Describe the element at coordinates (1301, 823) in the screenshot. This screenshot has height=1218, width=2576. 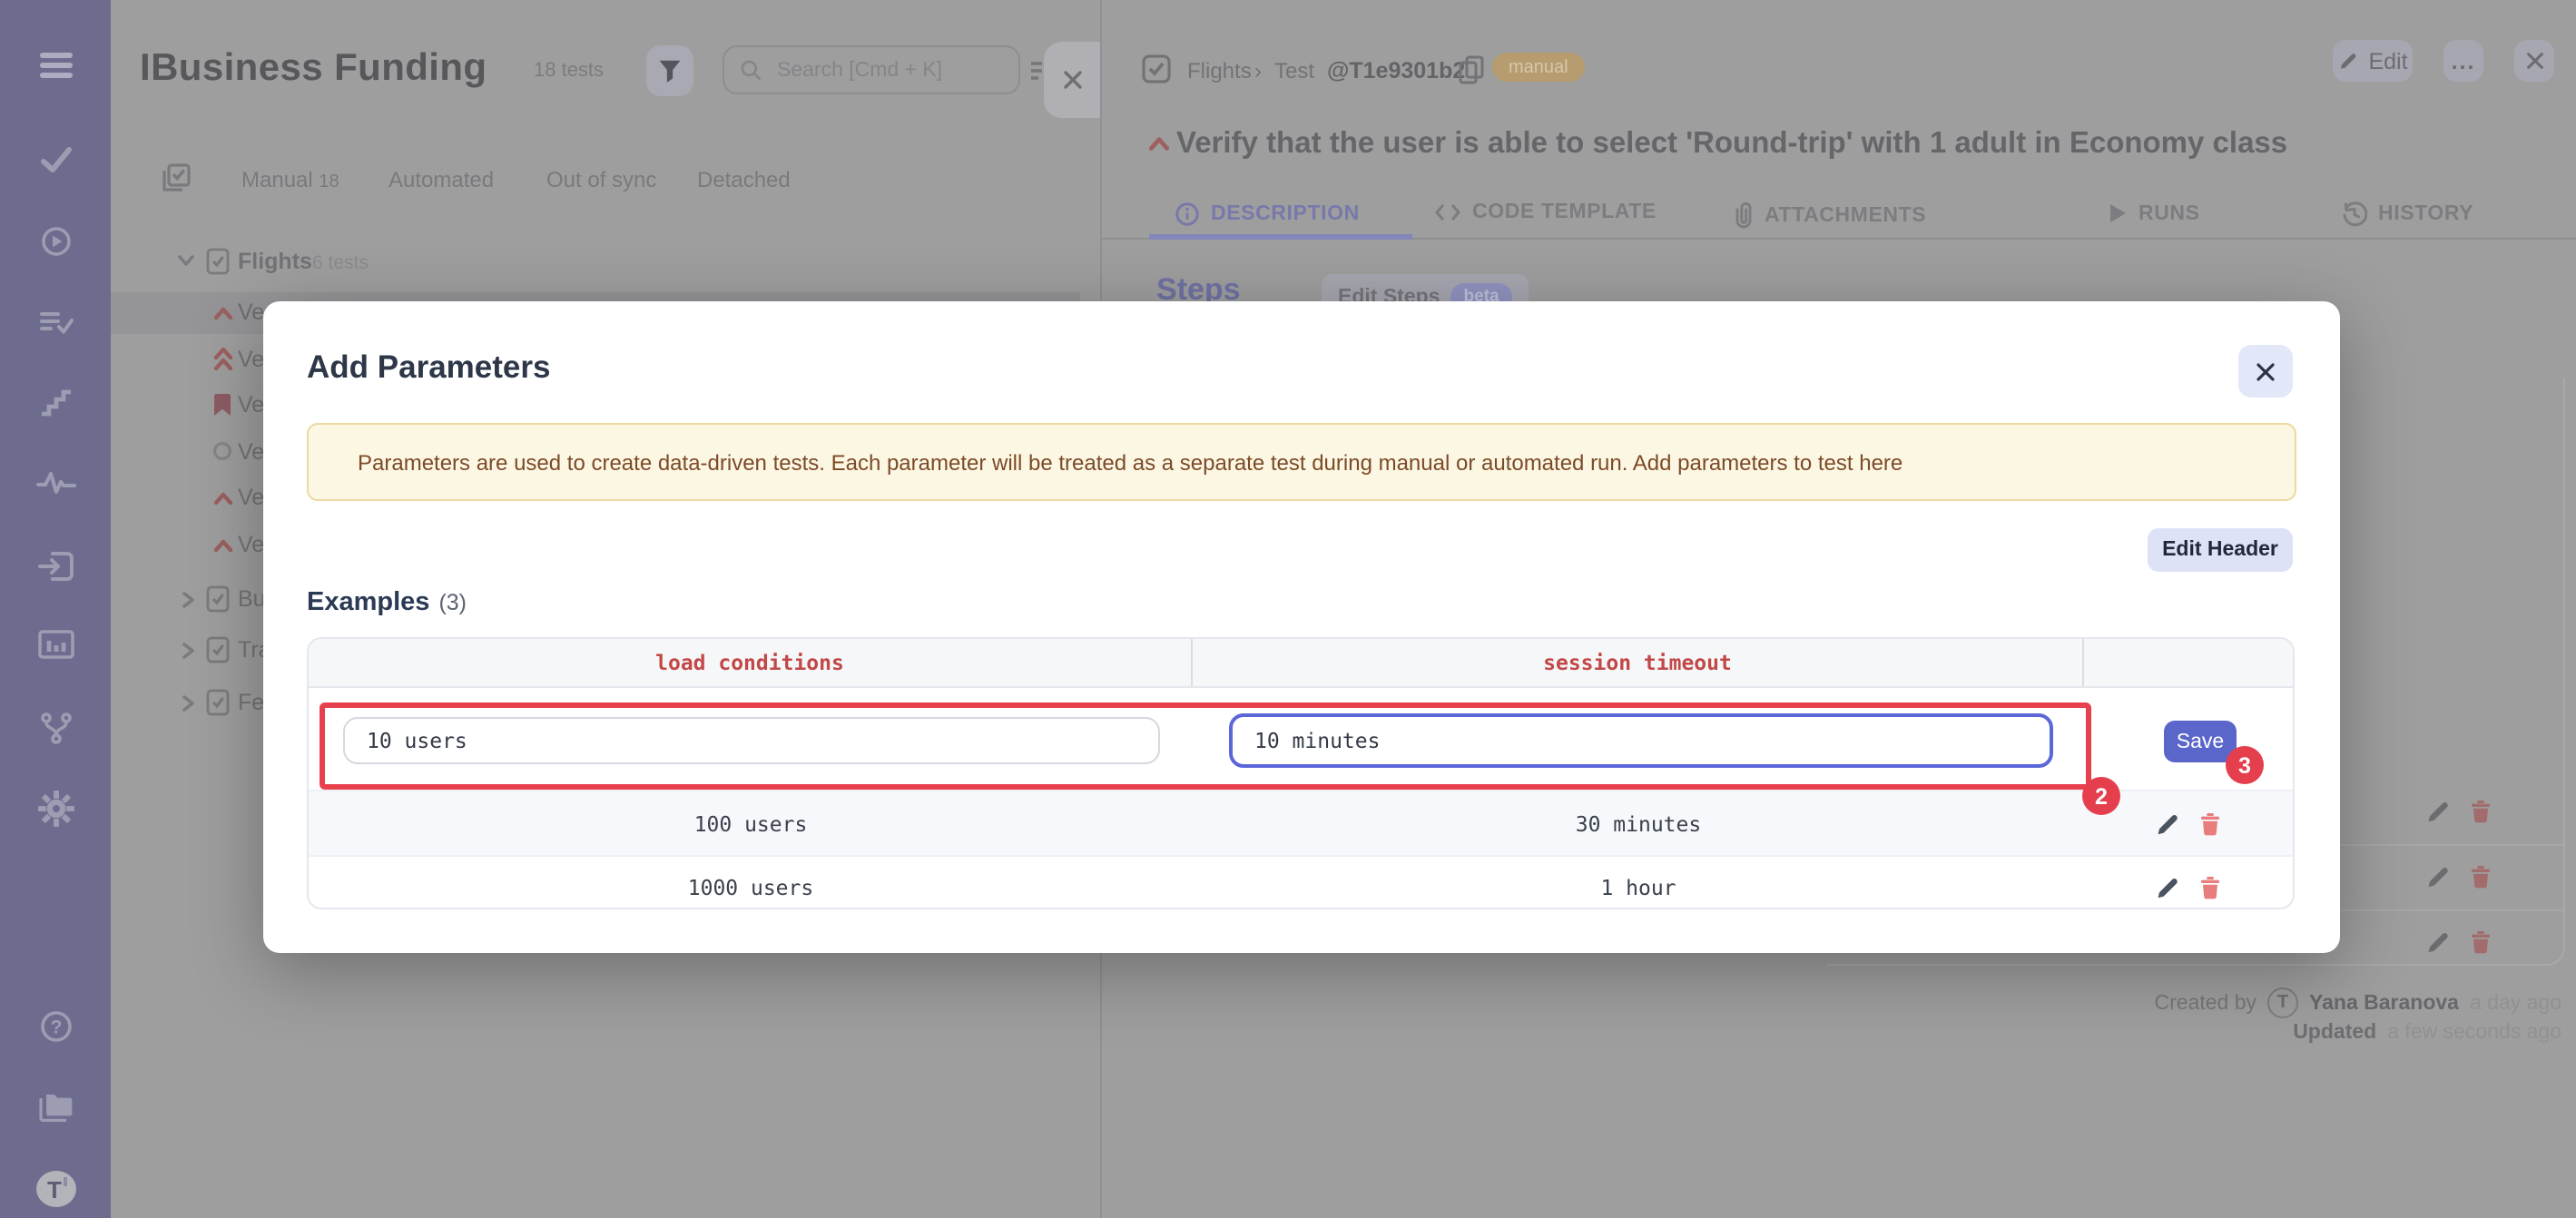
I see `table-row: 100 users 30 minutes` at that location.